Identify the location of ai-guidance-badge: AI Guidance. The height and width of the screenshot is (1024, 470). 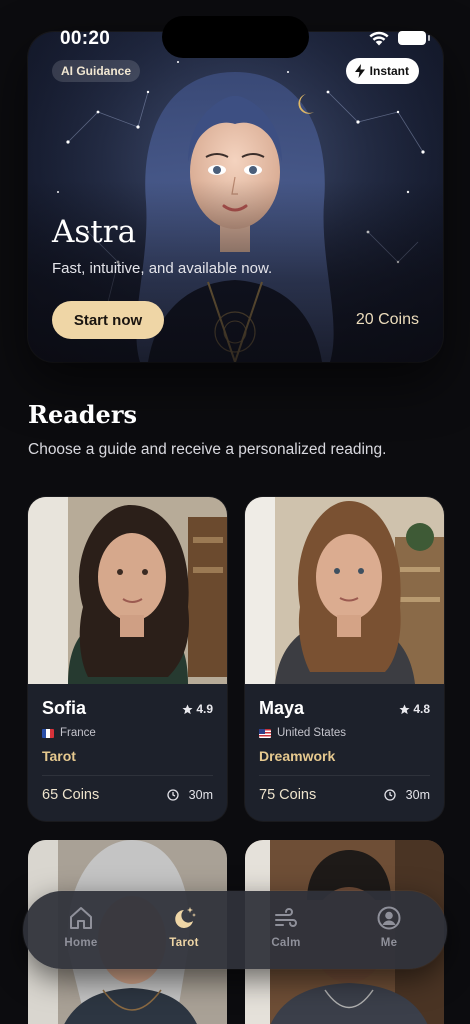
(96, 71).